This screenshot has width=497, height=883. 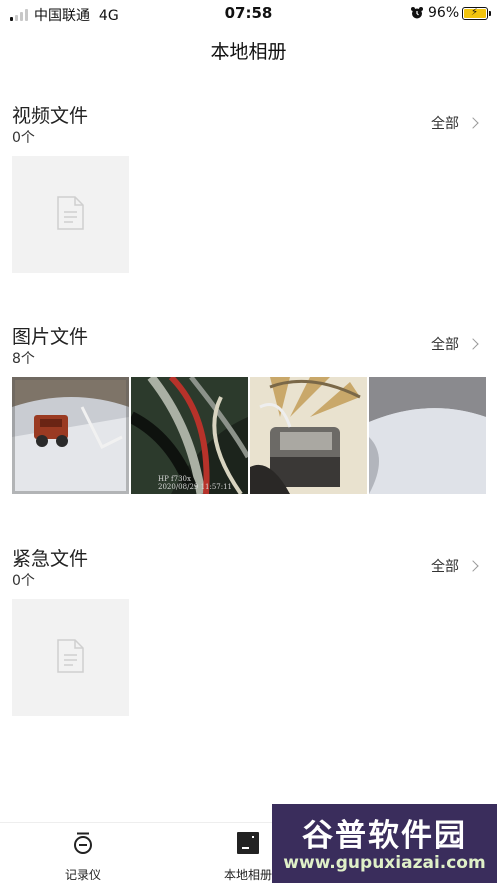 I want to click on page-title: 本地相册, so click(x=248, y=52).